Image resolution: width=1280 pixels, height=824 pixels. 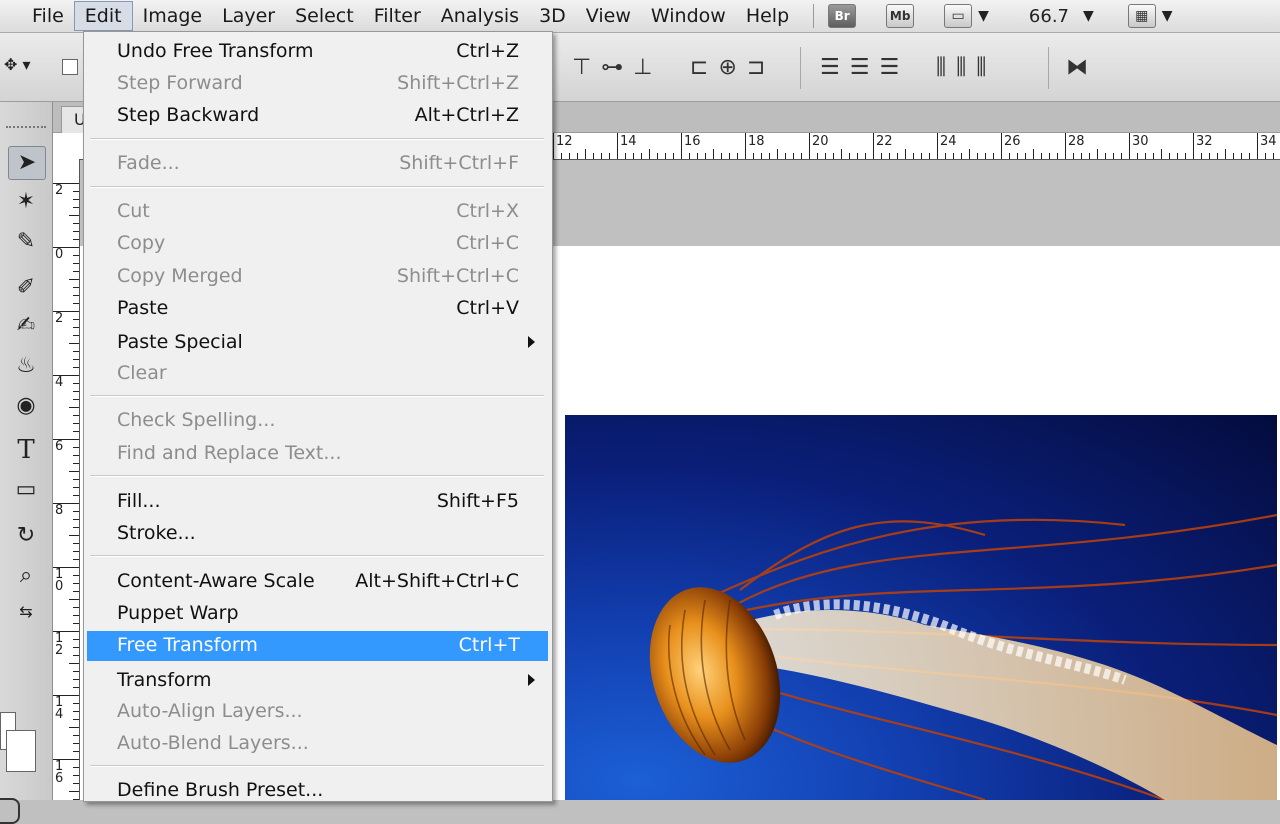 I want to click on tool-preset-picker-icon: ✥ ▾, so click(x=17, y=64).